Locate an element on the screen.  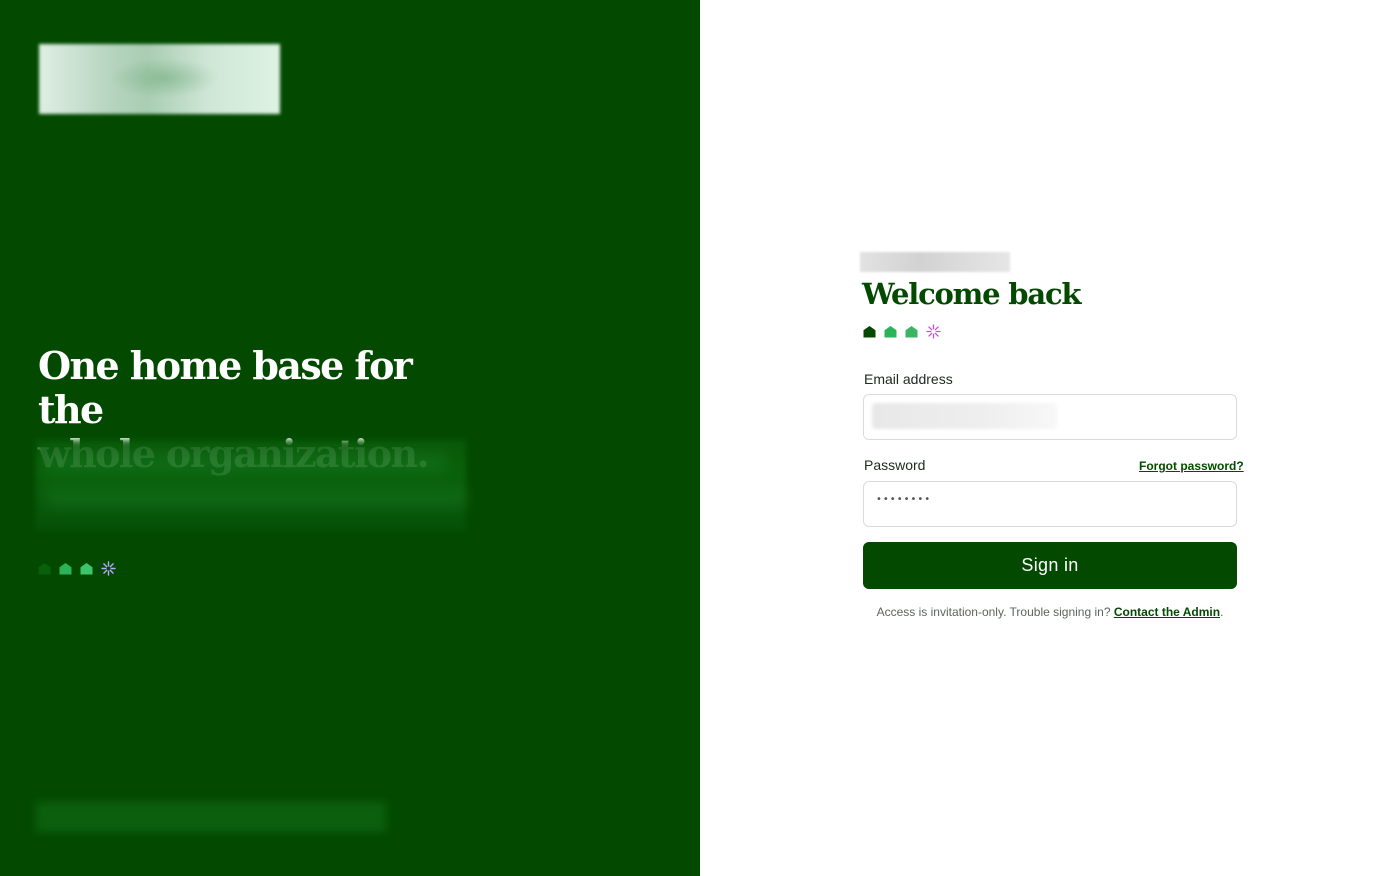
hero-subtitle-redacted is located at coordinates (251, 485).